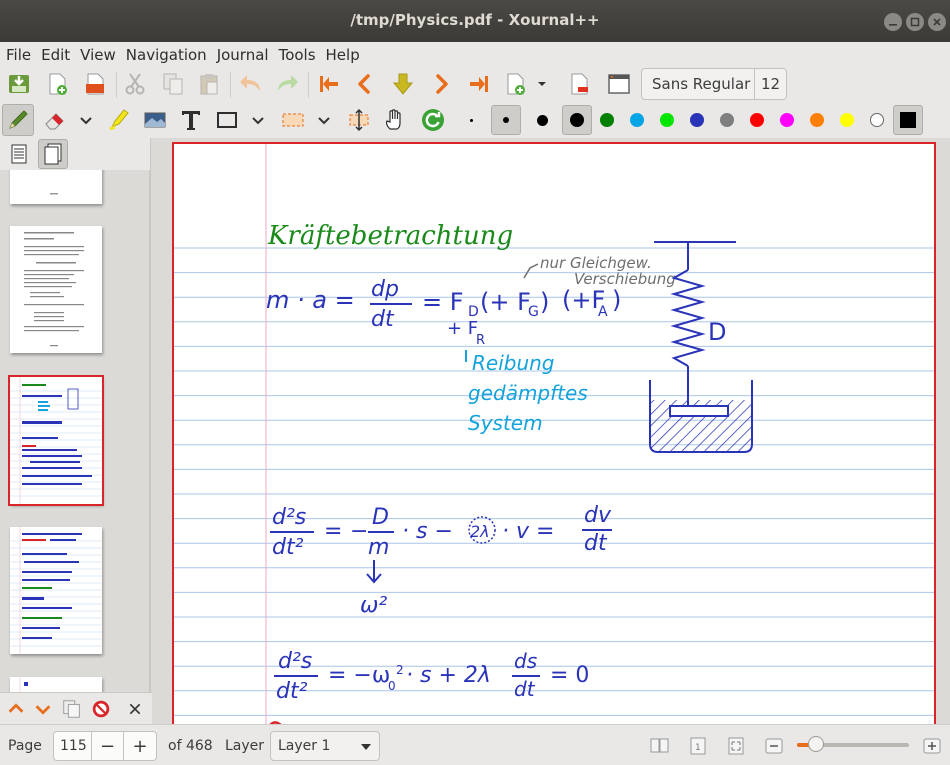 The width and height of the screenshot is (950, 765). I want to click on font-selector: Sans Regular 12, so click(714, 84).